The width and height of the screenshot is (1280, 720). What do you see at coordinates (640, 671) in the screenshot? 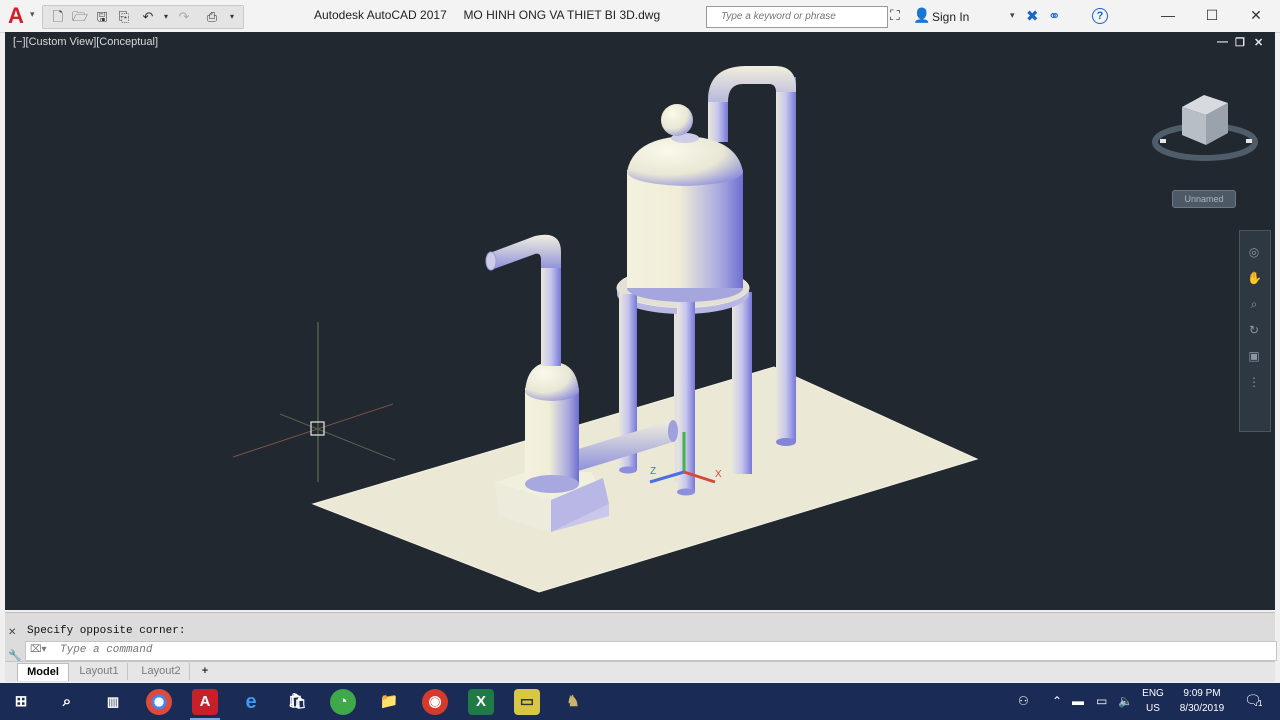
I see `layout-tab-bar: Model Layout1 Layout2 +` at bounding box center [640, 671].